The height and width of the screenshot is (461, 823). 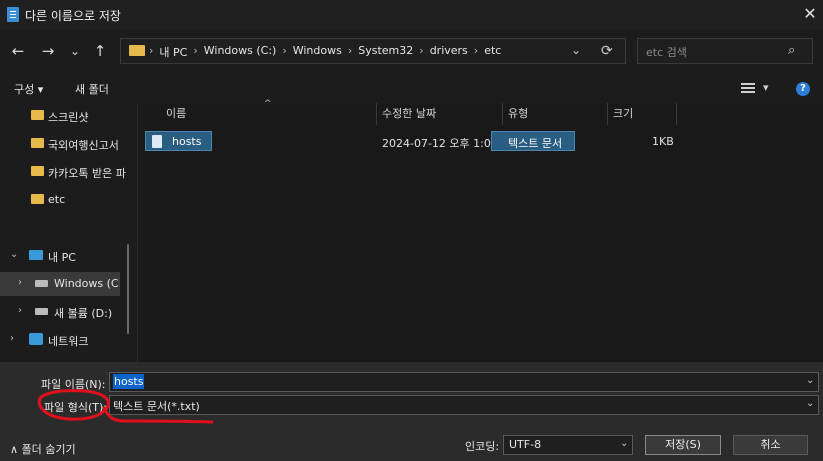 What do you see at coordinates (810, 14) in the screenshot?
I see `close-button: ✕` at bounding box center [810, 14].